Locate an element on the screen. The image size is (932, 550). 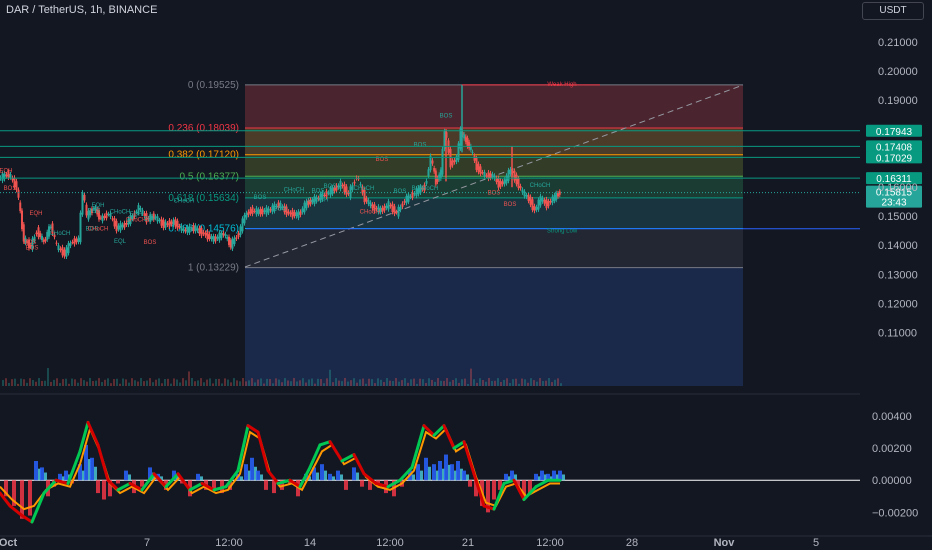
oscillator-axis-tick: 0.00400 is located at coordinates (892, 417).